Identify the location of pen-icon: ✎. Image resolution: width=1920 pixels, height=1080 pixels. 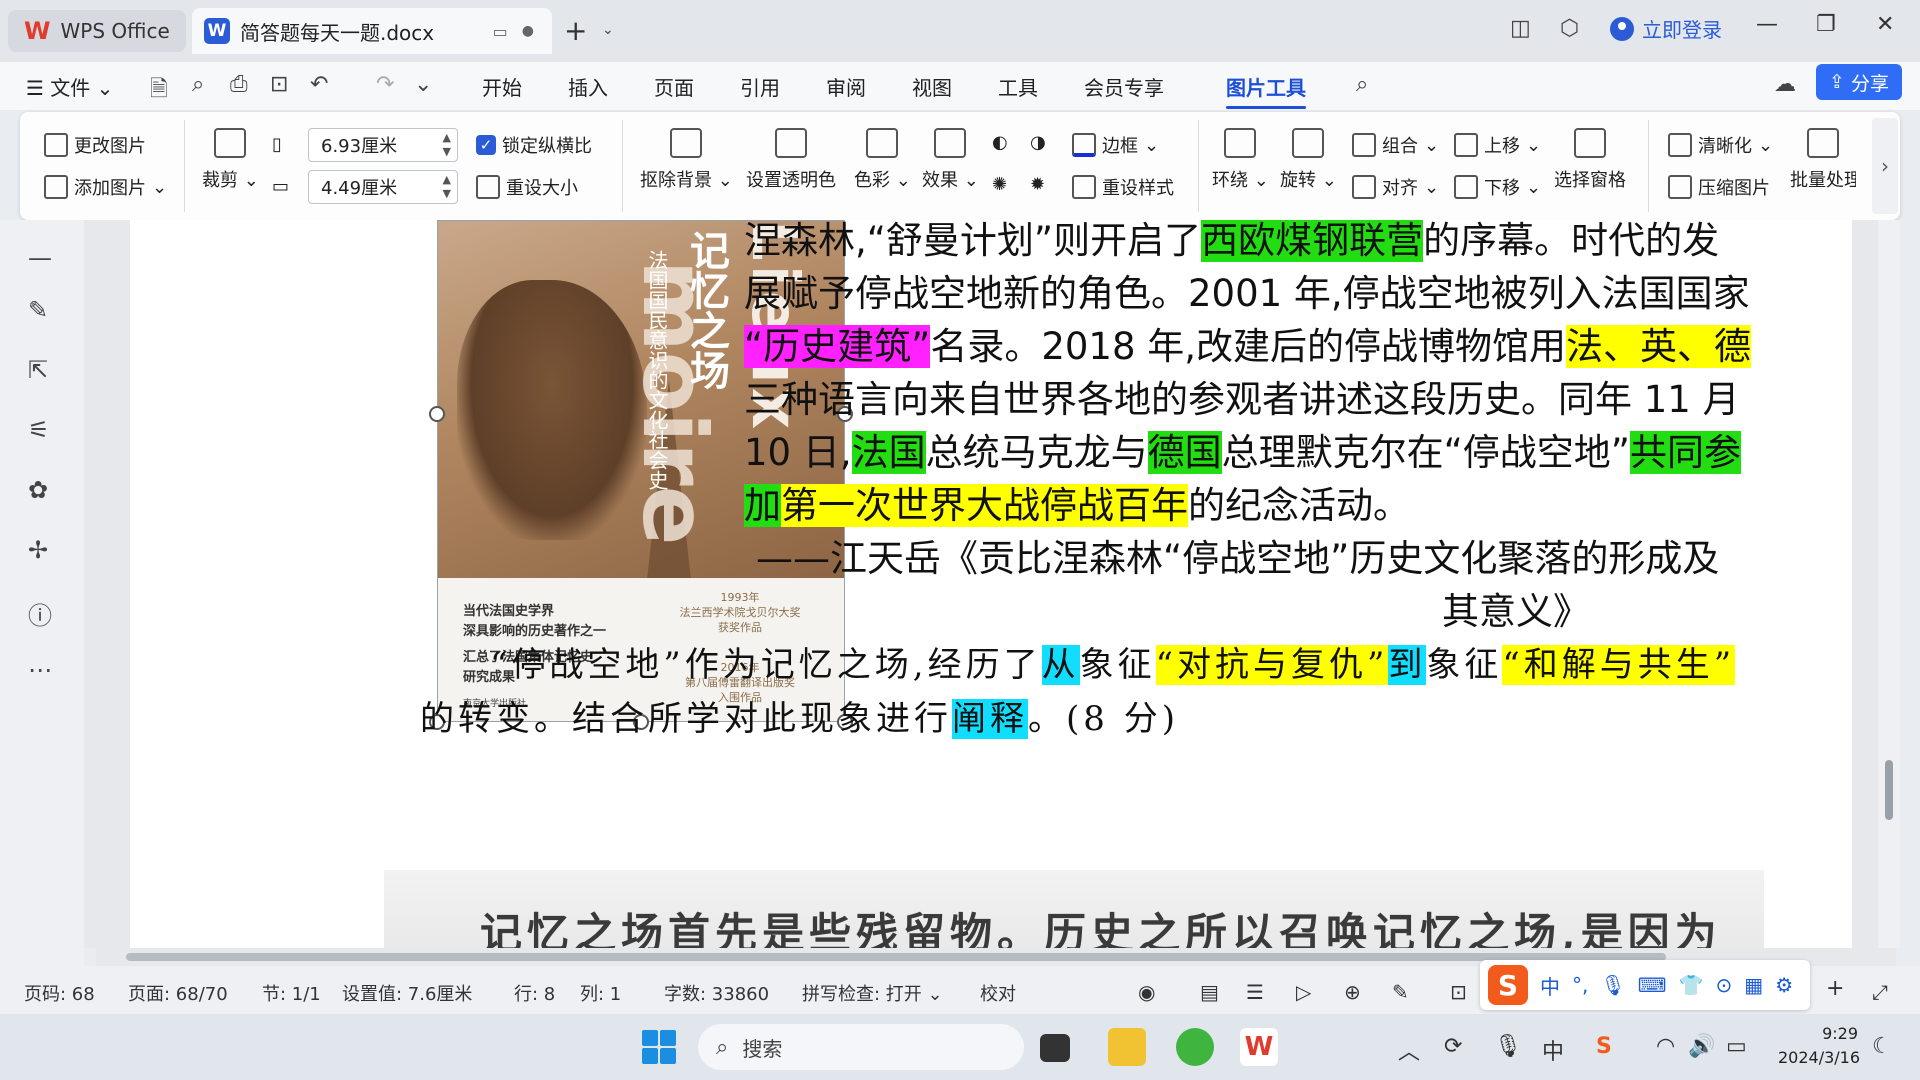
(38, 310).